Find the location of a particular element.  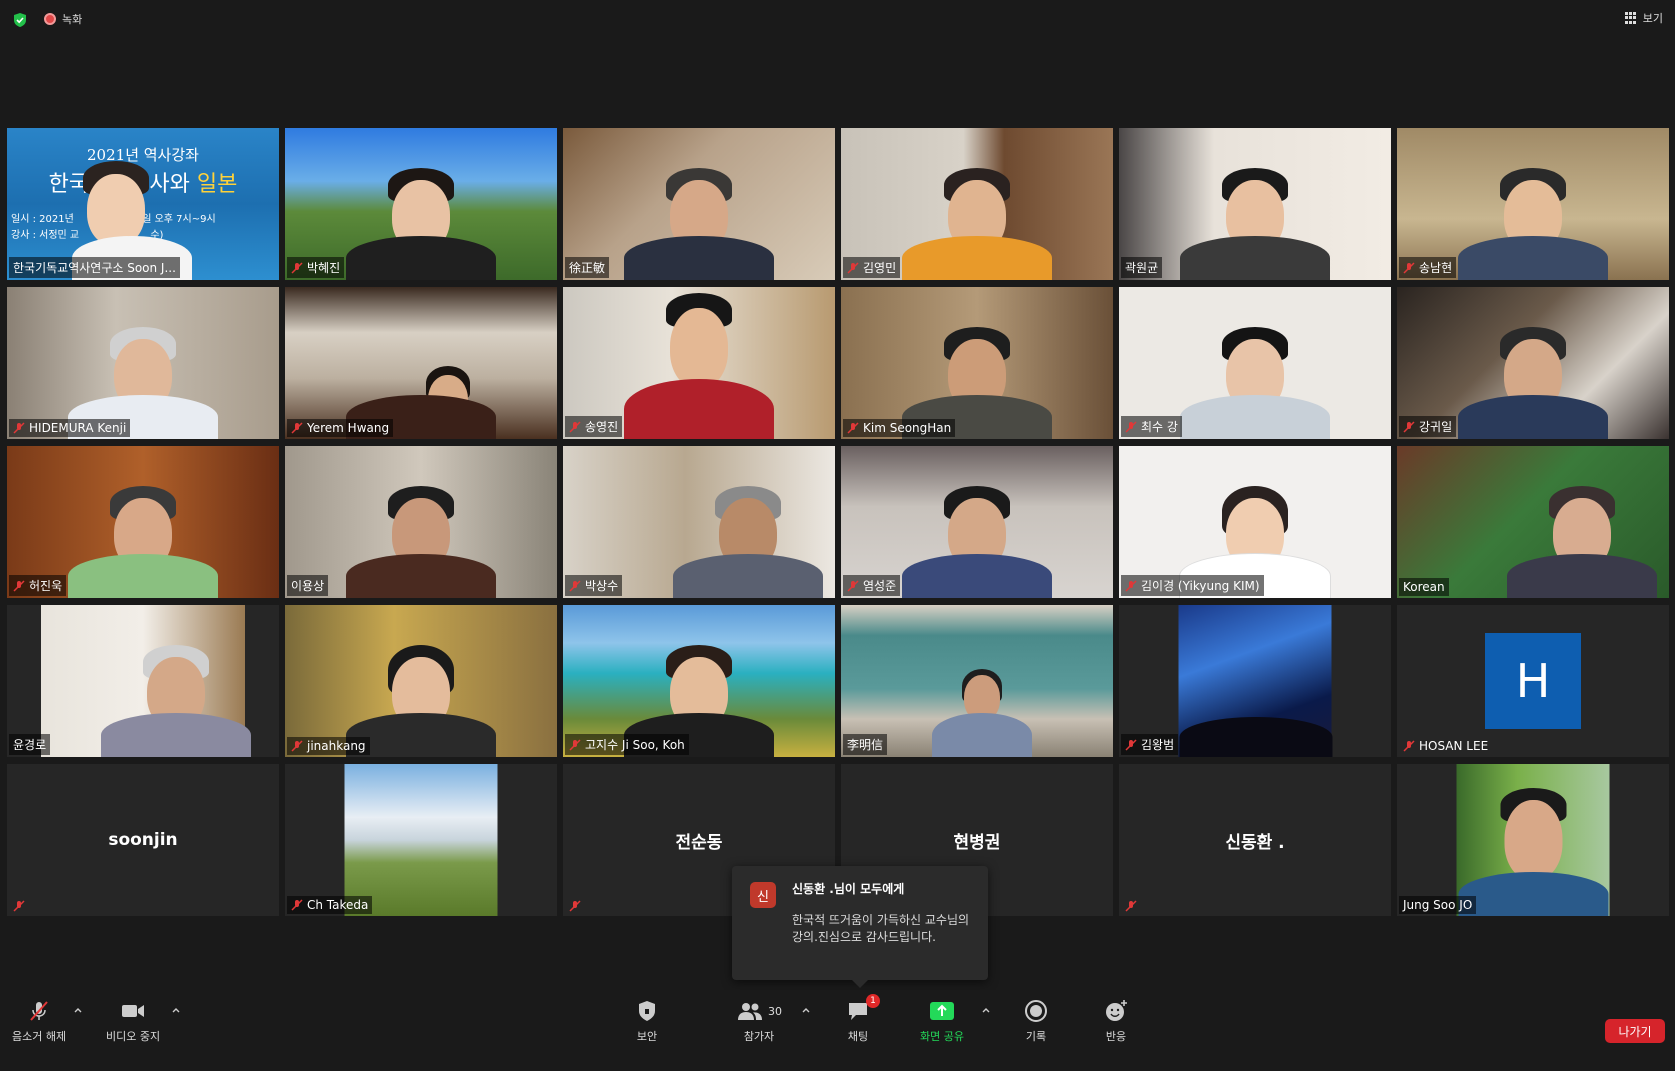

participant-tile: Yerem Hwang is located at coordinates (421, 363).